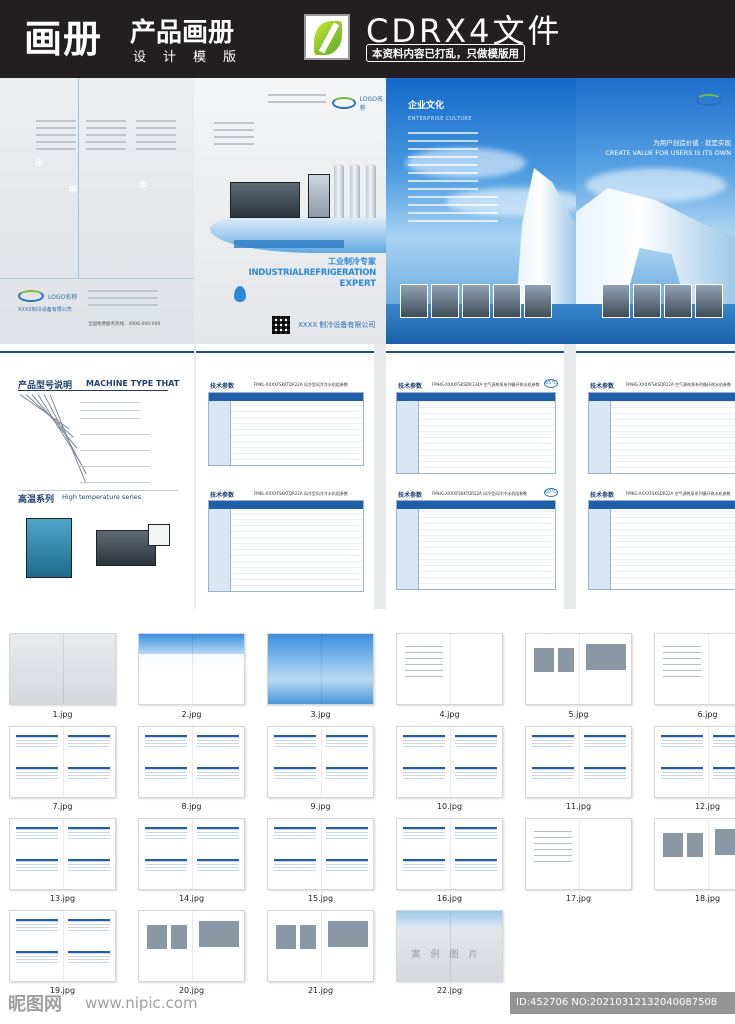 Image resolution: width=735 pixels, height=1024 pixels. I want to click on control-box-image, so click(159, 535).